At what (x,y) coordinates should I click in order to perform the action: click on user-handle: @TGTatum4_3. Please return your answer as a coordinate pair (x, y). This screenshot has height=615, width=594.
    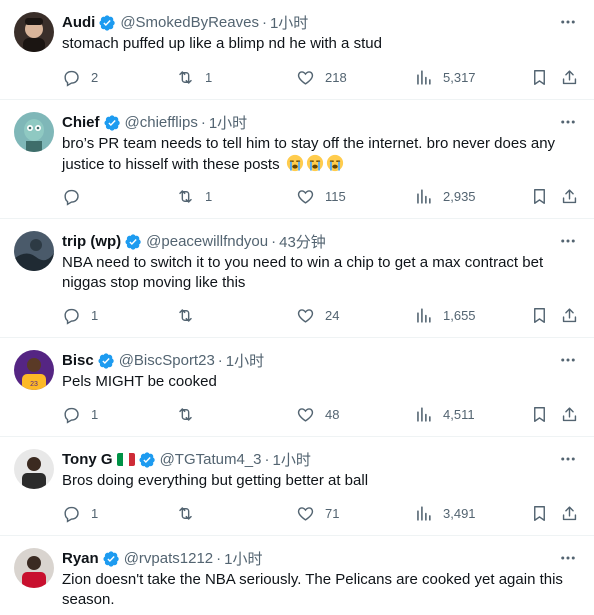
    Looking at the image, I should click on (211, 459).